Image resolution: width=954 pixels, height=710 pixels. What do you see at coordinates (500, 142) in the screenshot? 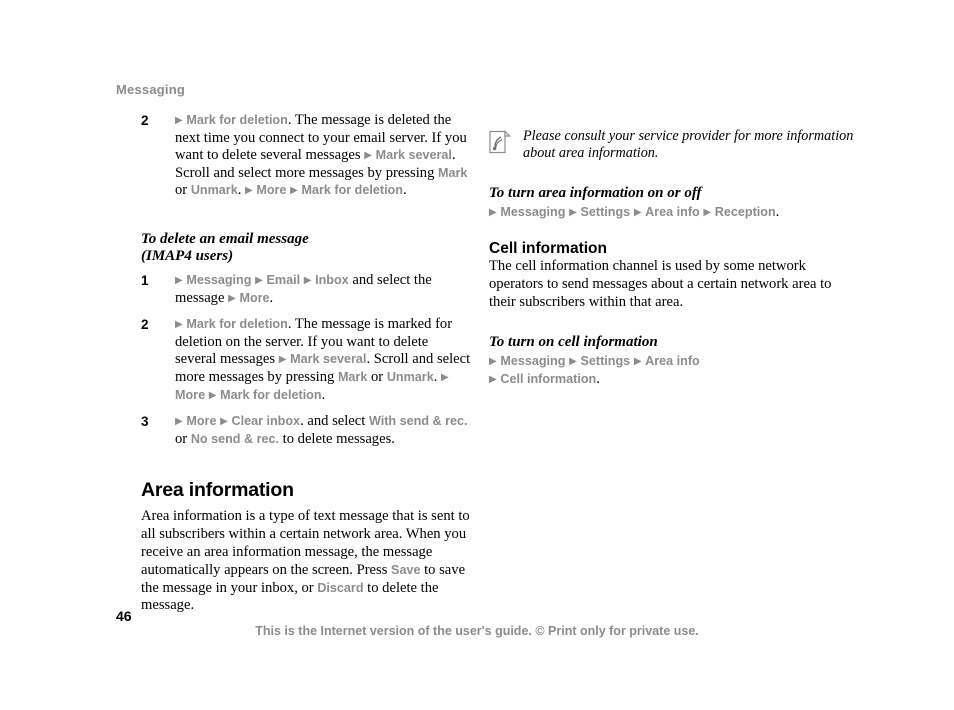
I see `note-signal-icon` at bounding box center [500, 142].